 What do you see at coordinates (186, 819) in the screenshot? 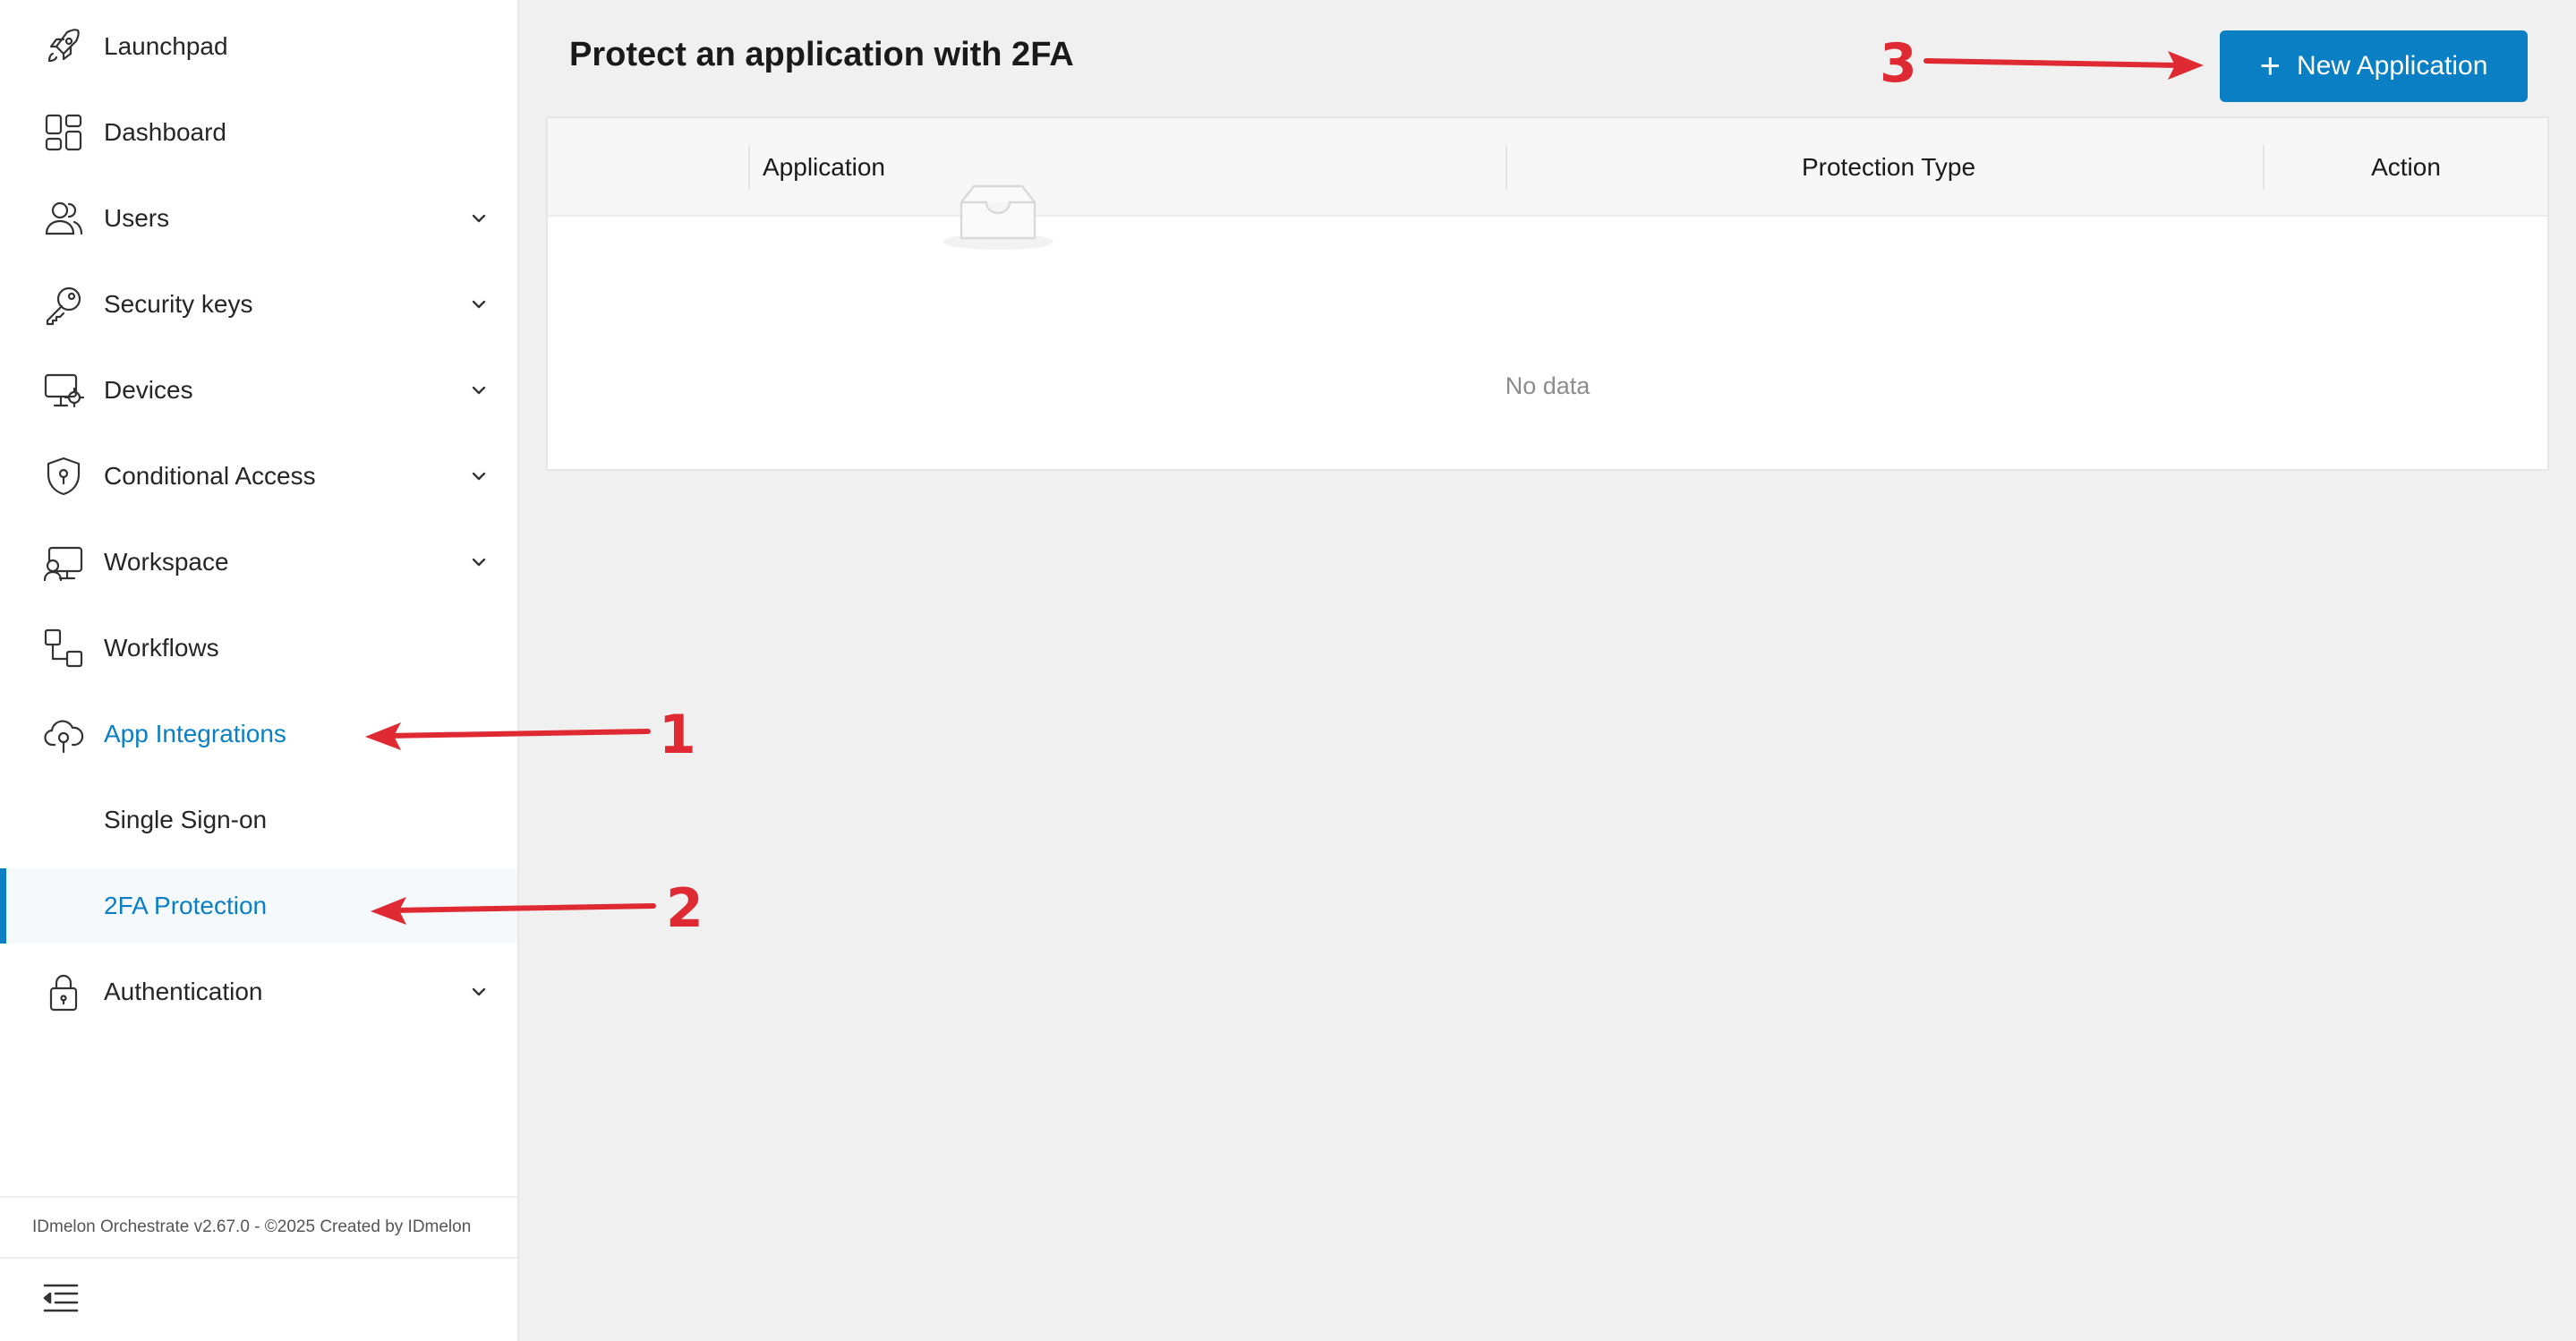
I see `sidebar-item-label: Single Sign-on` at bounding box center [186, 819].